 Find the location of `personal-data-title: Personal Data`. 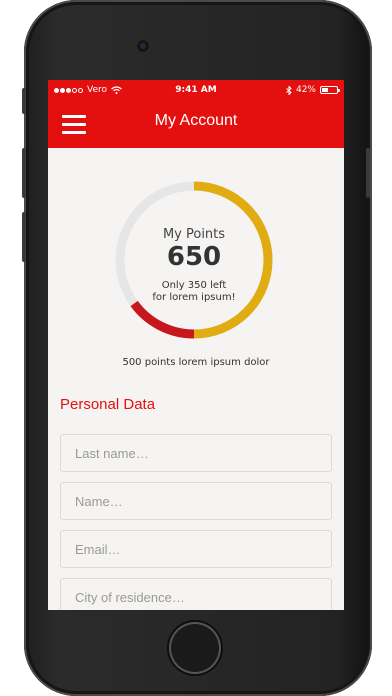

personal-data-title: Personal Data is located at coordinates (108, 404).